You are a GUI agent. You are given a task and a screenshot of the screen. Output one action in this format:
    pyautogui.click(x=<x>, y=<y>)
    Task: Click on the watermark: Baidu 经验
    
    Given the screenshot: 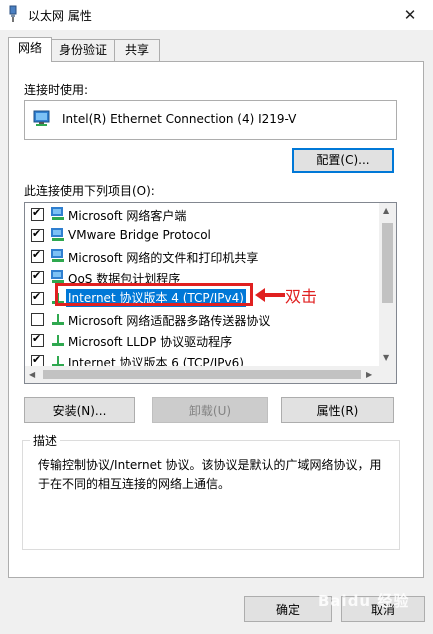 What is the action you would take?
    pyautogui.click(x=364, y=601)
    